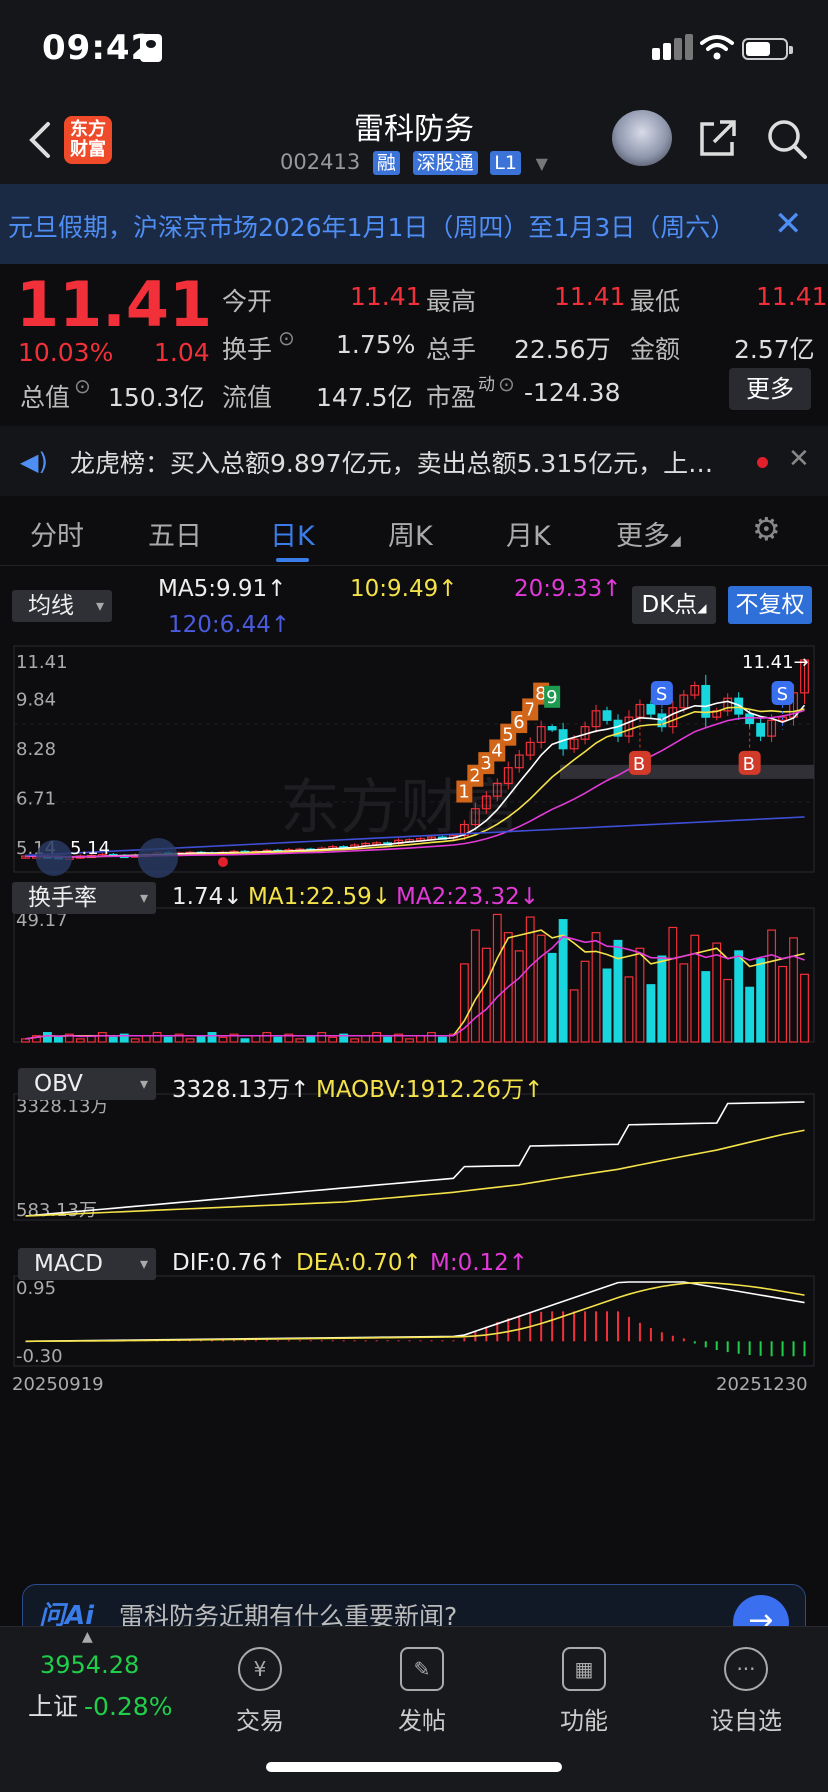 The height and width of the screenshot is (1792, 828). Describe the element at coordinates (661, 694) in the screenshot. I see `sell-marker-label: S` at that location.